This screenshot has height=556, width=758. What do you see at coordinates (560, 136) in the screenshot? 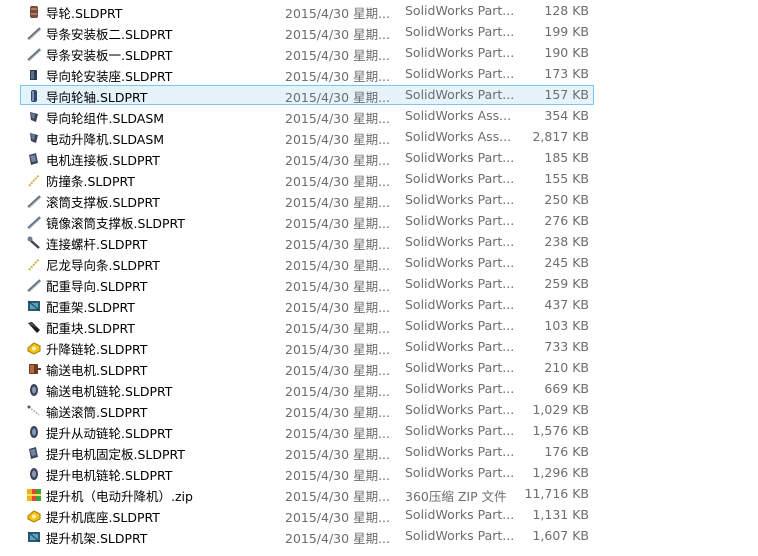
I see `file-size: 2,817 KB` at bounding box center [560, 136].